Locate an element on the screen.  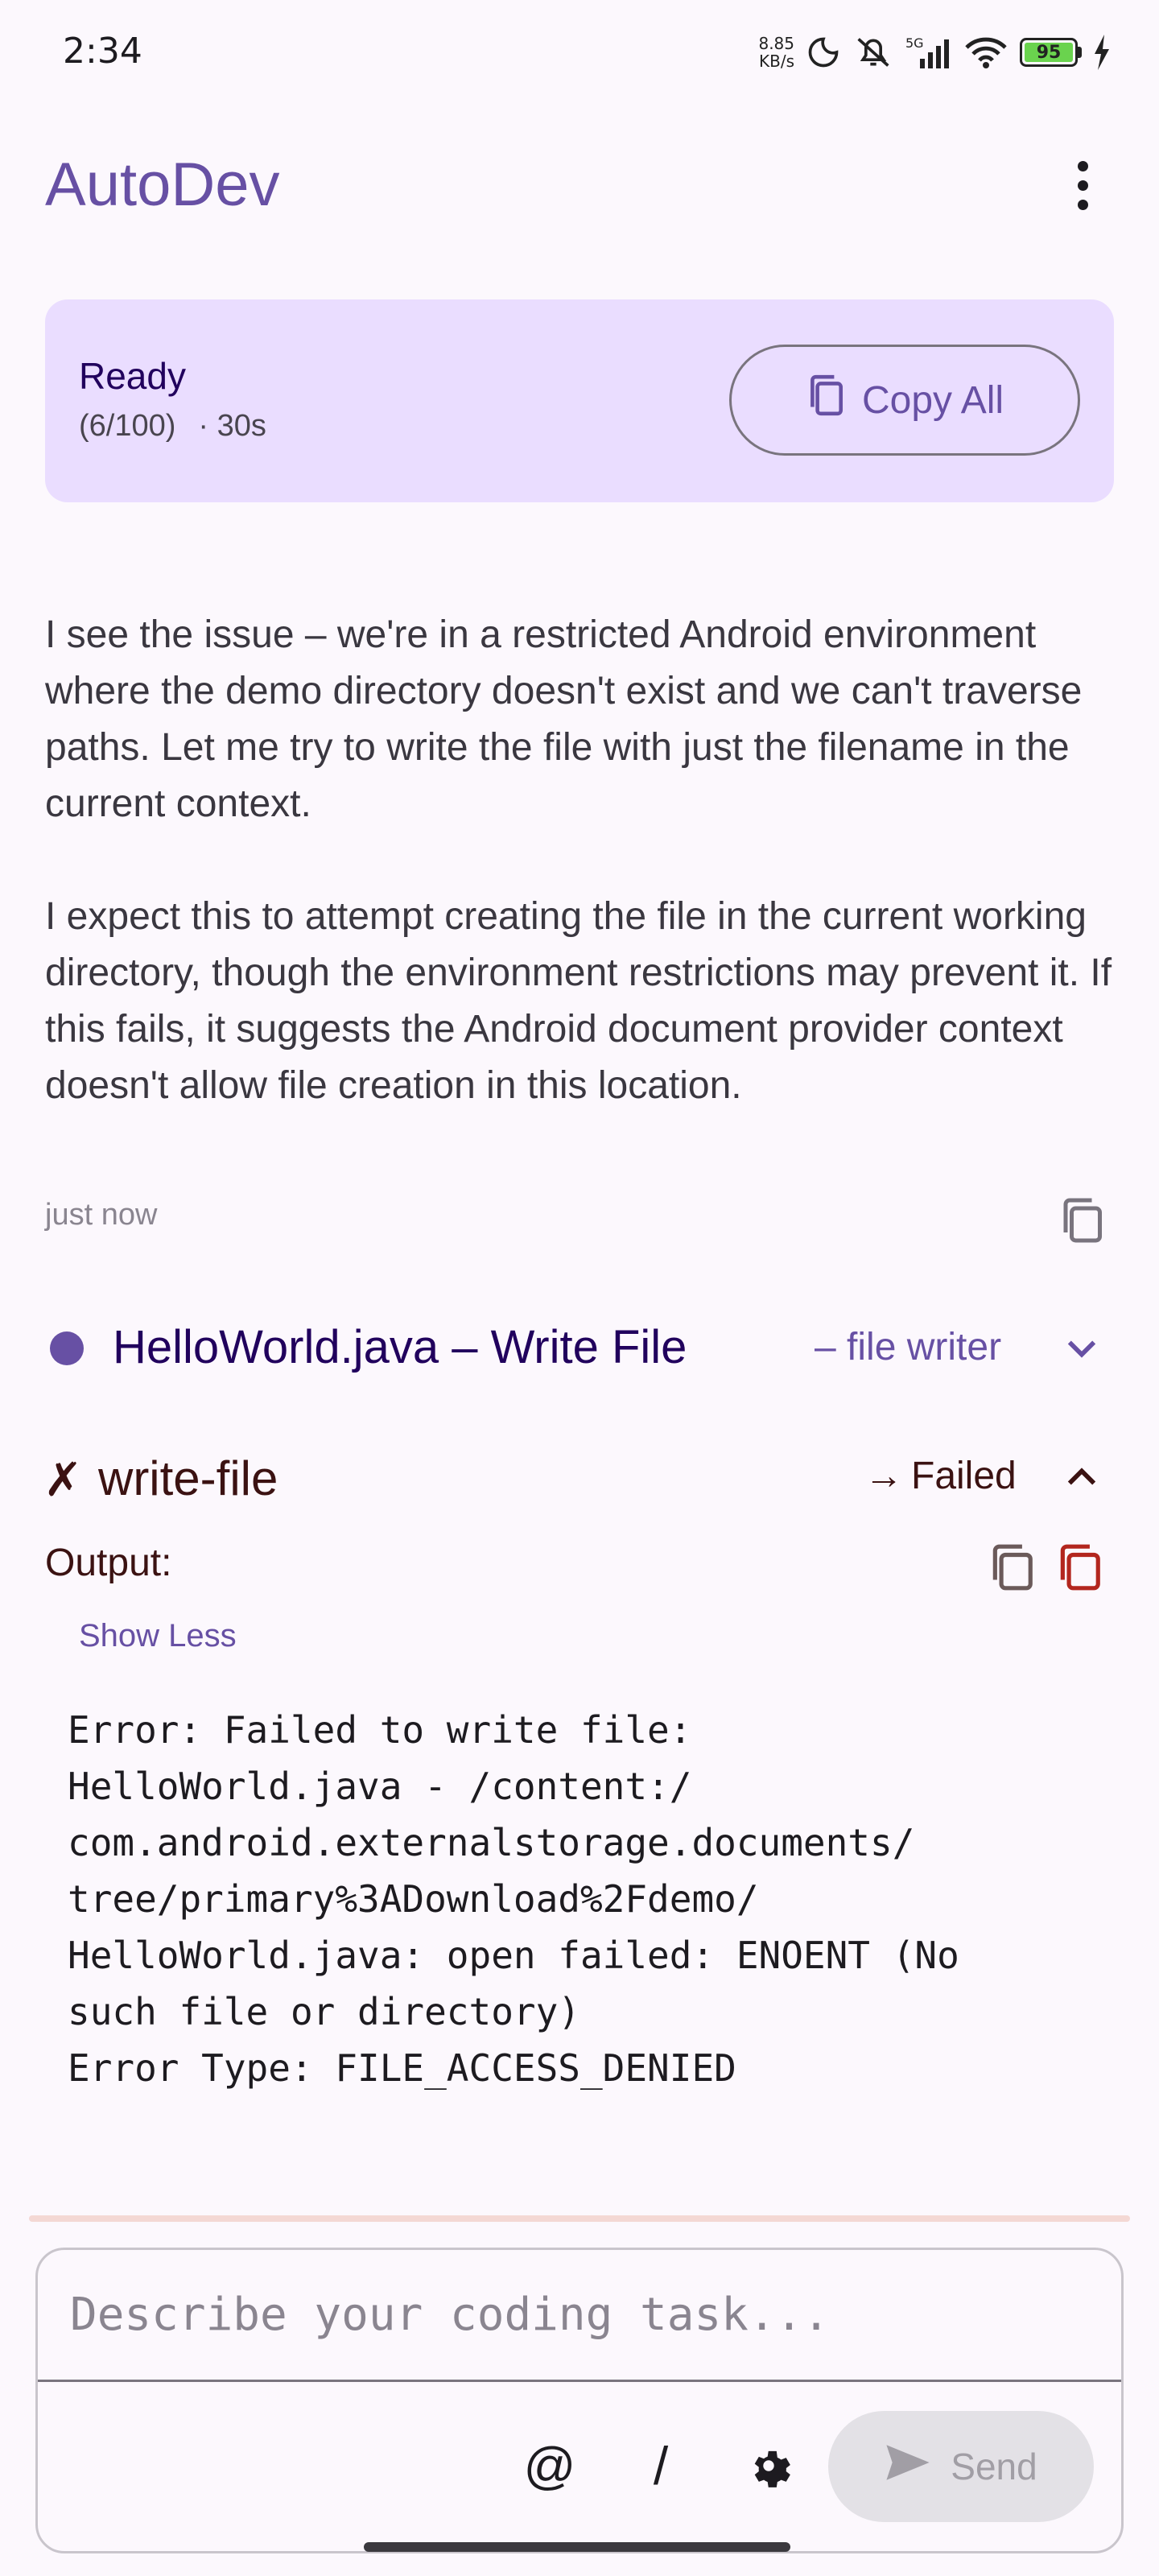
tool-result-status: → Failed is located at coordinates (940, 1476).